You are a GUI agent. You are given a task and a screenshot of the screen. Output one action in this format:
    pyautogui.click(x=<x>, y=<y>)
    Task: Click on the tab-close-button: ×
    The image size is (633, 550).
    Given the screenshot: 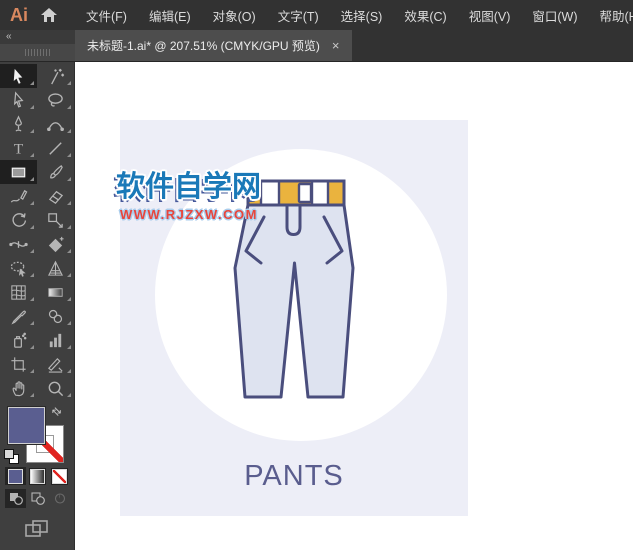 What is the action you would take?
    pyautogui.click(x=336, y=45)
    